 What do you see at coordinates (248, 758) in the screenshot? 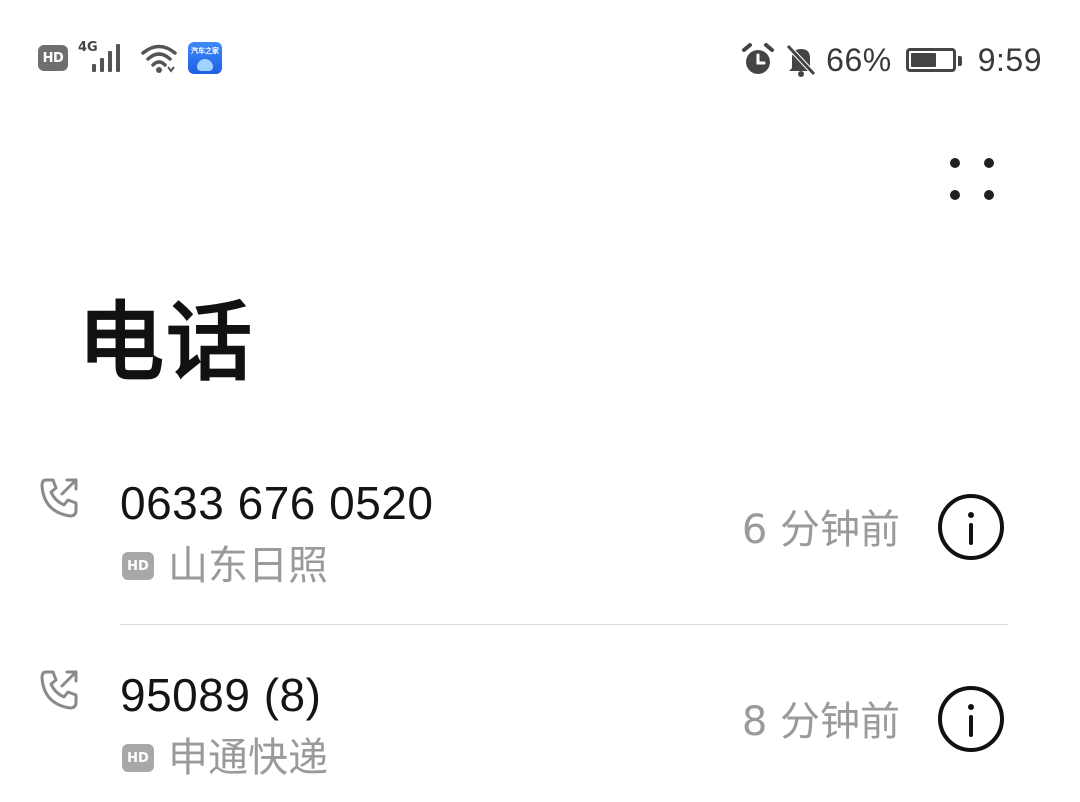
I see `call-location: 申通快递` at bounding box center [248, 758].